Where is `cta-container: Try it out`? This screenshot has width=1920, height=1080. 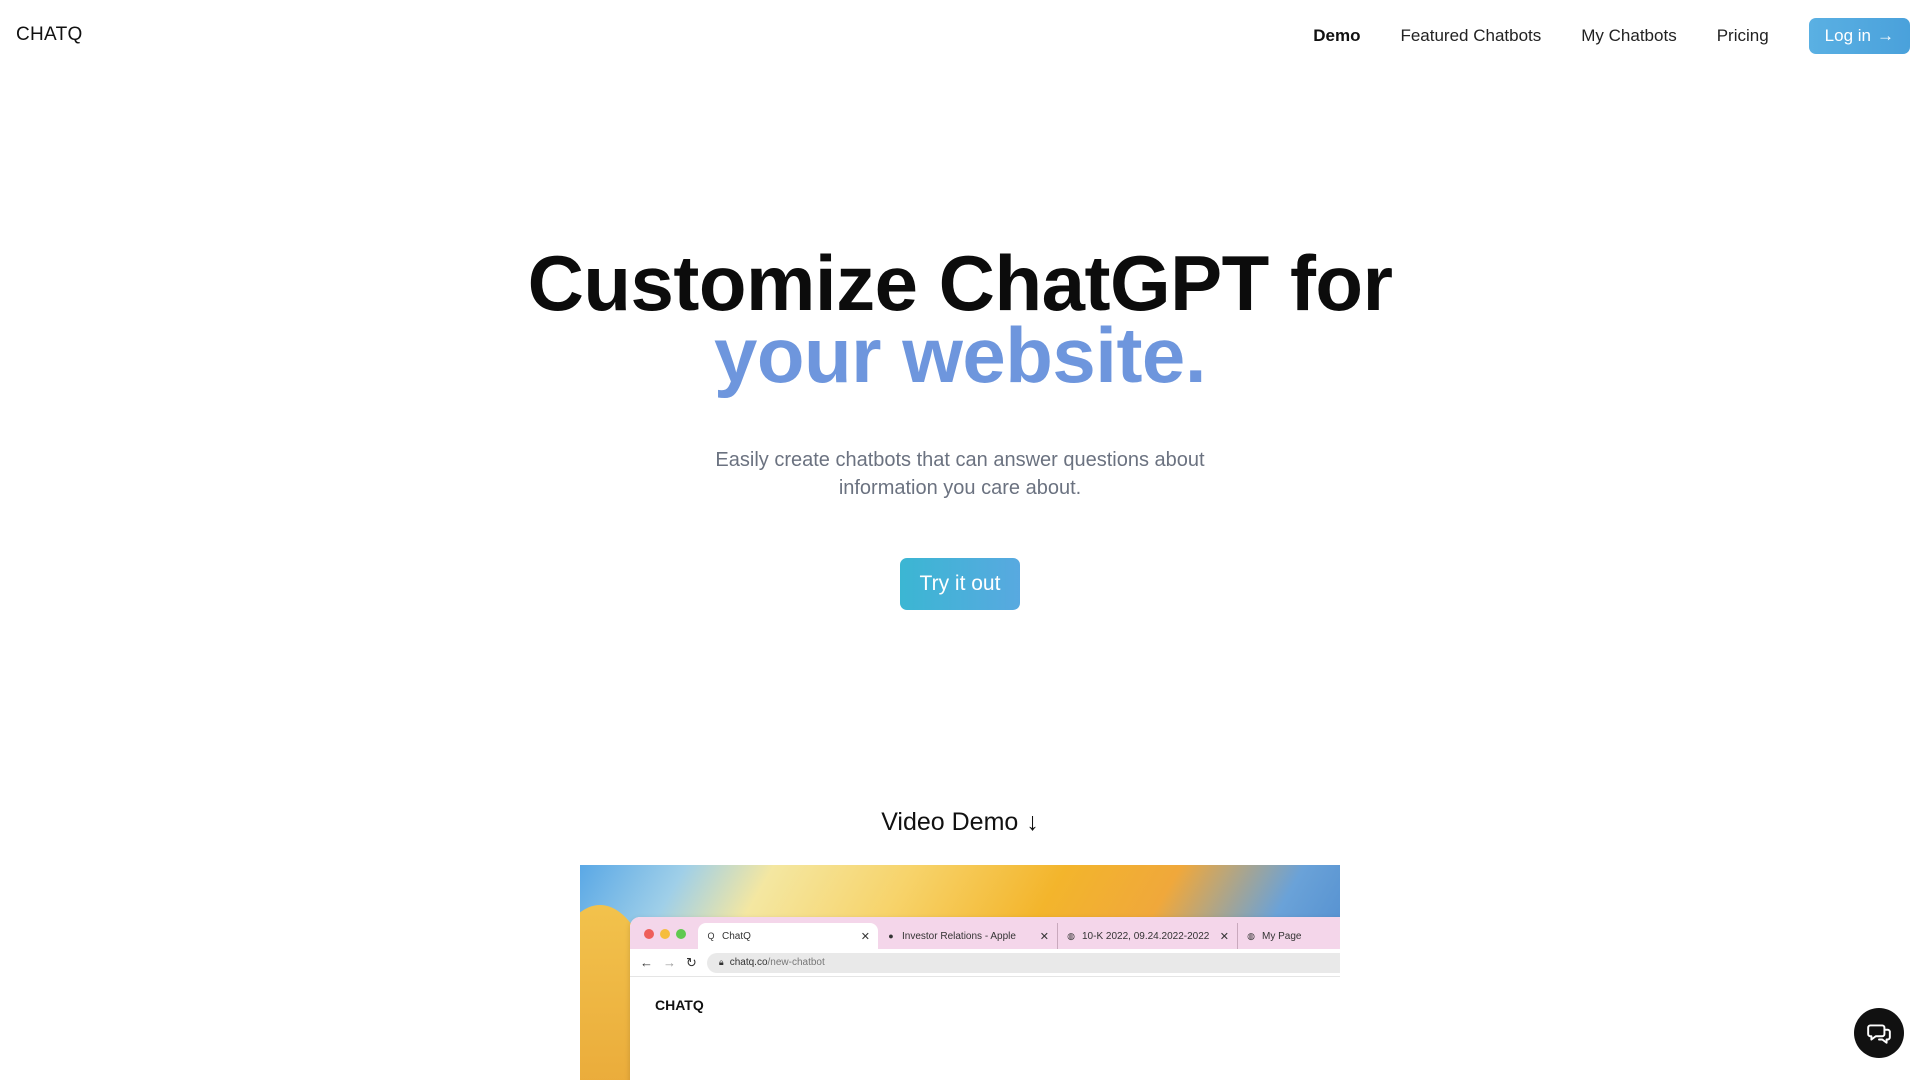
cta-container: Try it out is located at coordinates (960, 584).